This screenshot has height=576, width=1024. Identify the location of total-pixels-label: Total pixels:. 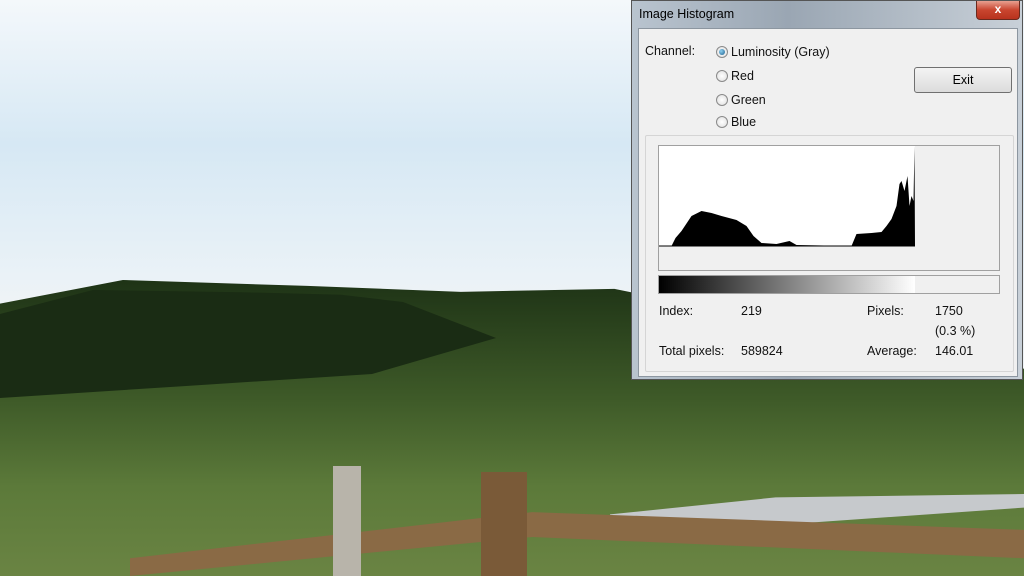
(692, 351).